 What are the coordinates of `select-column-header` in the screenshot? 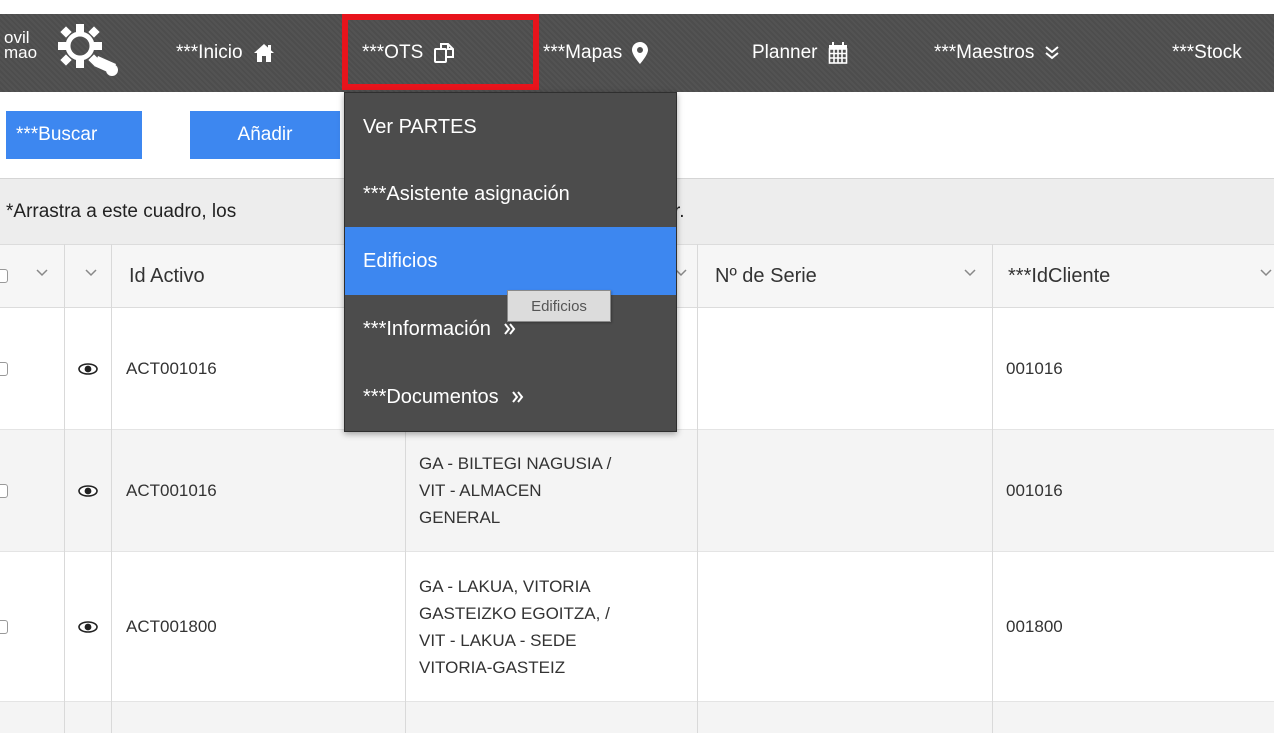 It's located at (32, 276).